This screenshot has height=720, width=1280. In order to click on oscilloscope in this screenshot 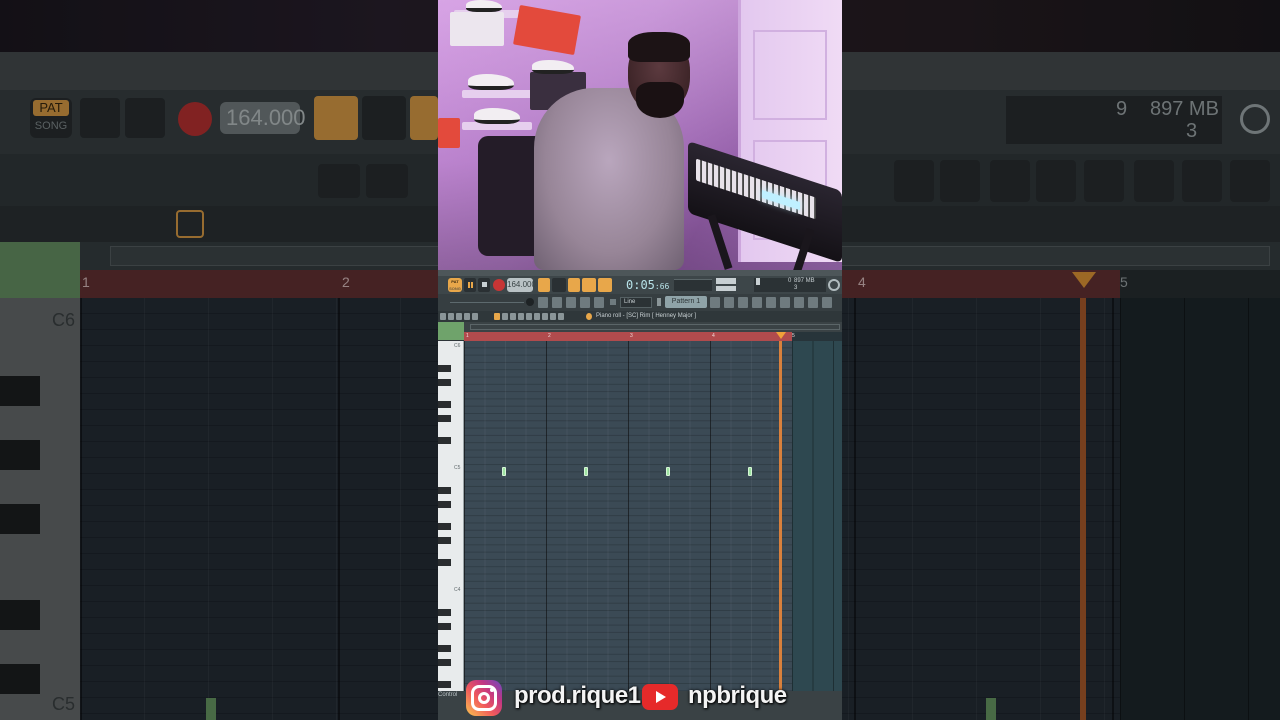, I will do `click(693, 285)`.